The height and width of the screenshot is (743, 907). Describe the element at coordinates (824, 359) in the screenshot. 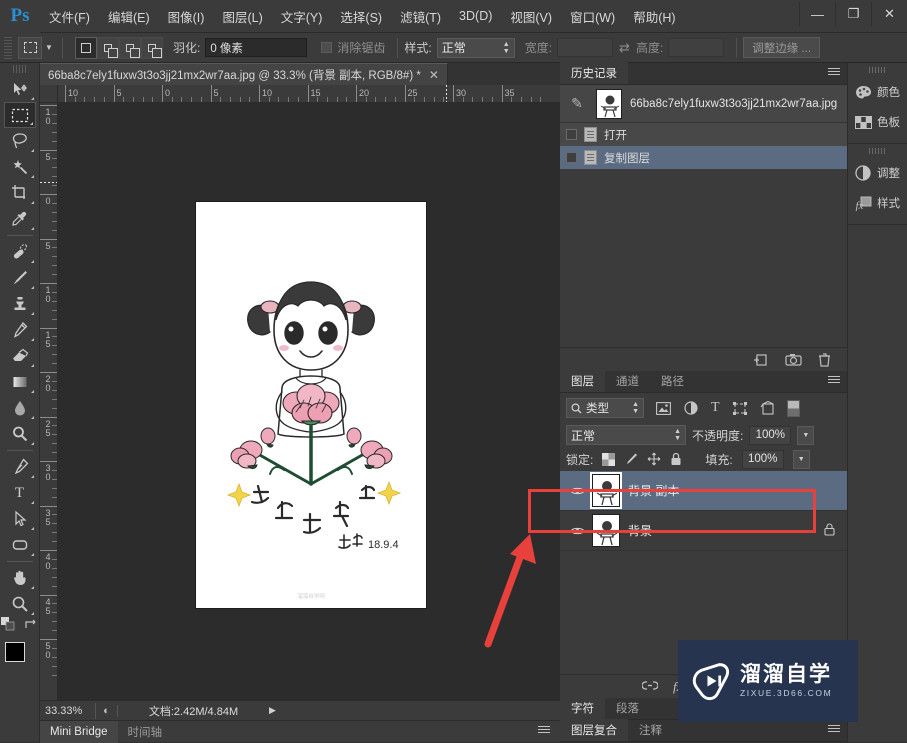

I see `delete-icon` at that location.